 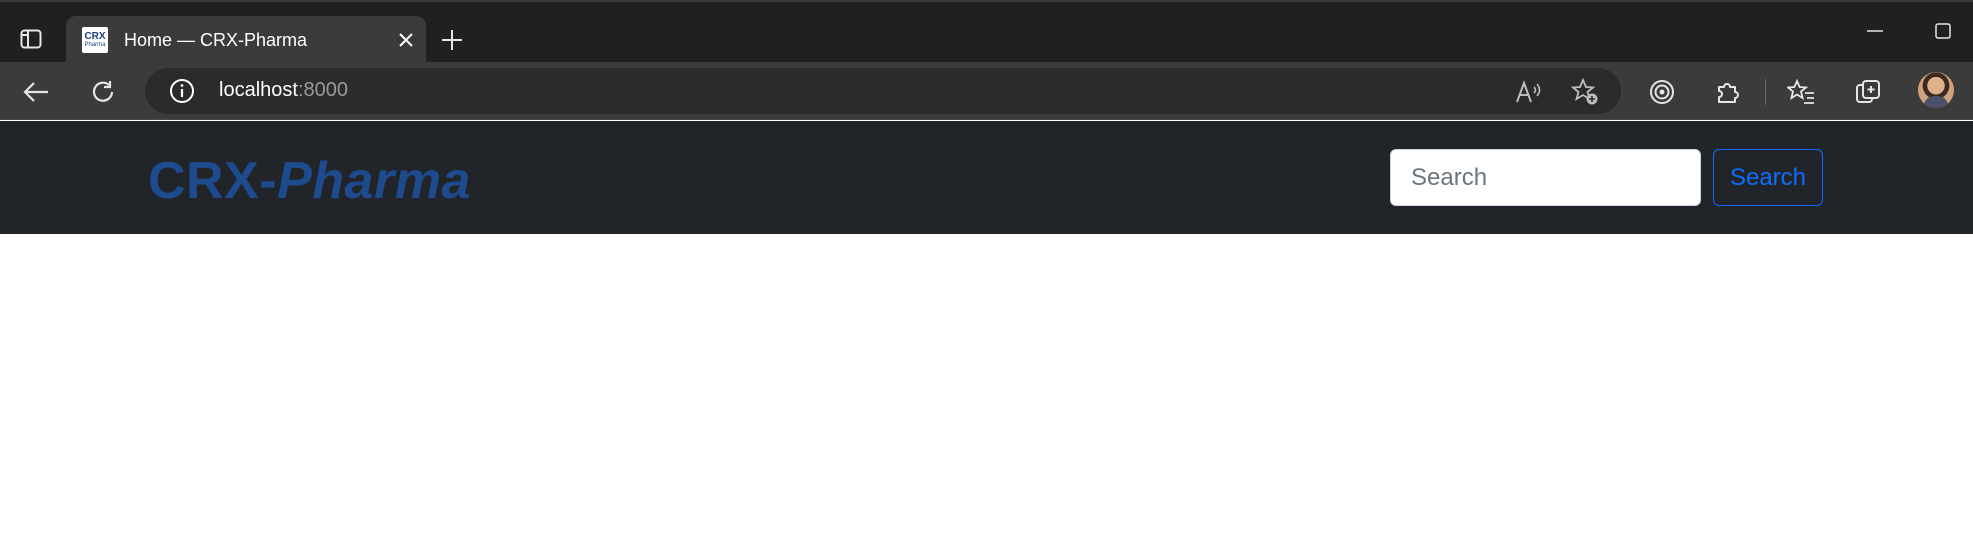 I want to click on minimize-icon, so click(x=1875, y=31).